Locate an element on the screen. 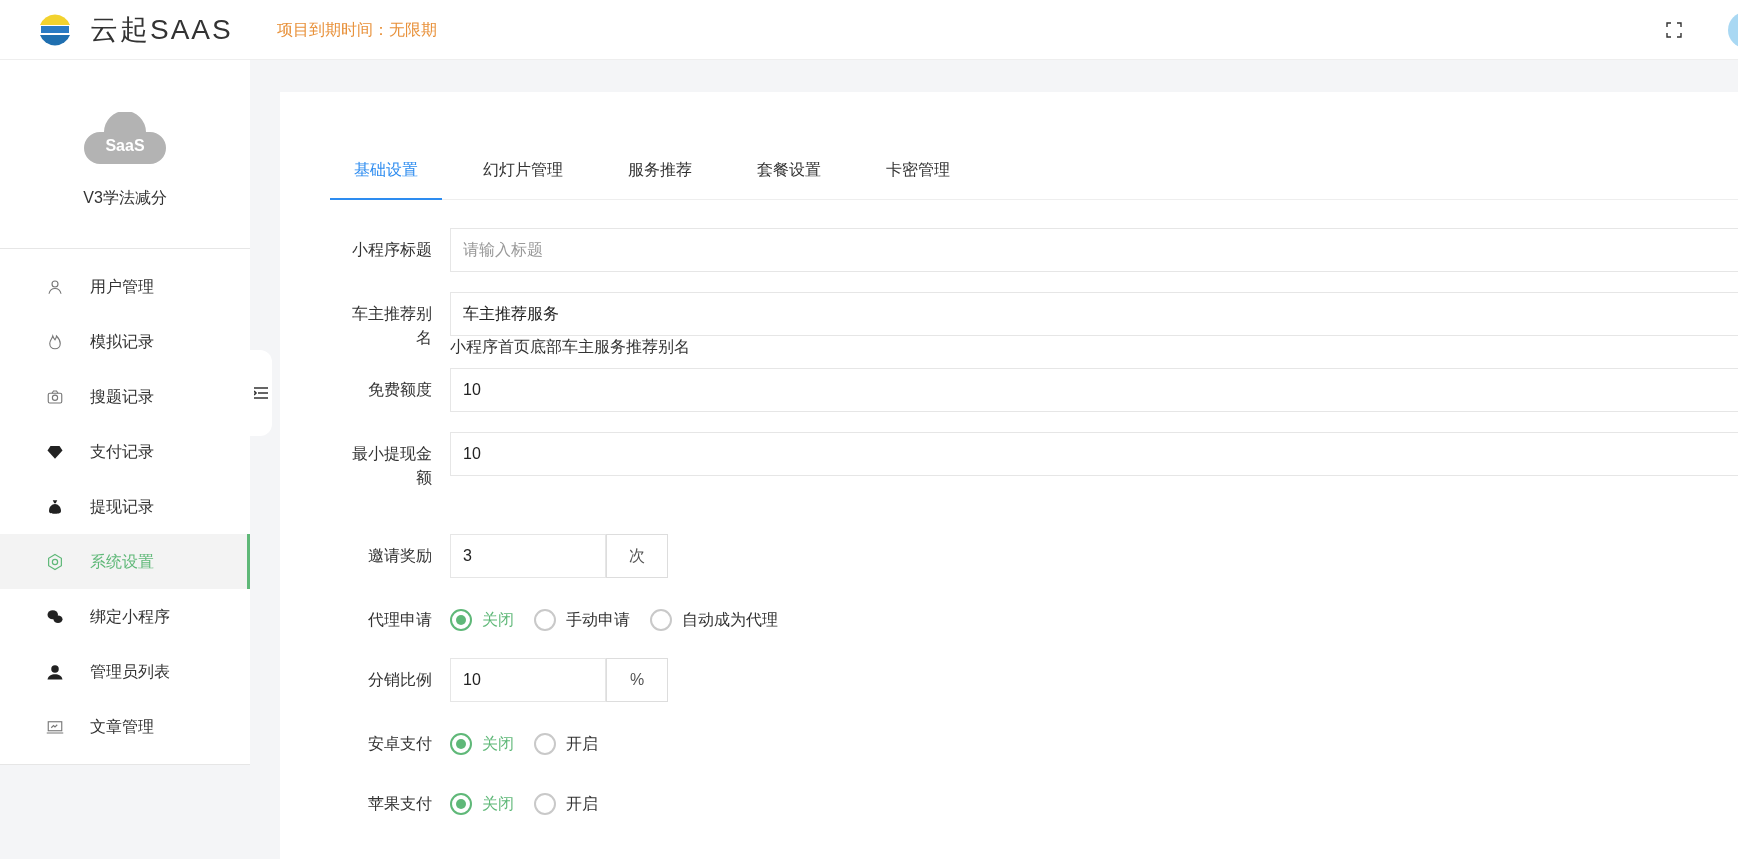  field-label: 代理申请 is located at coordinates (399, 620).